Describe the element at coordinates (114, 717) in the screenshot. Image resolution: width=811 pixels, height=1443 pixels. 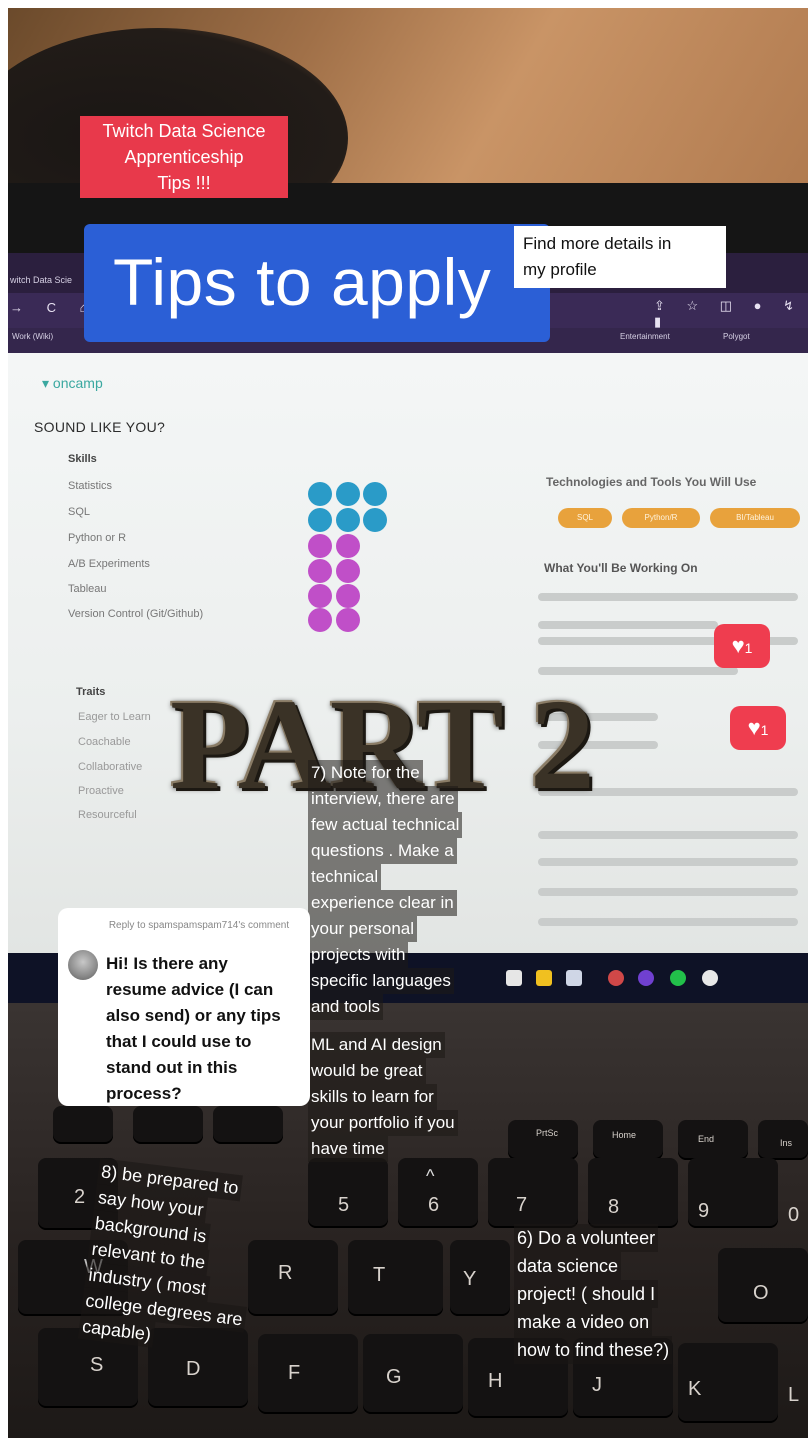
I see `trait-item: Eager to Learn` at that location.